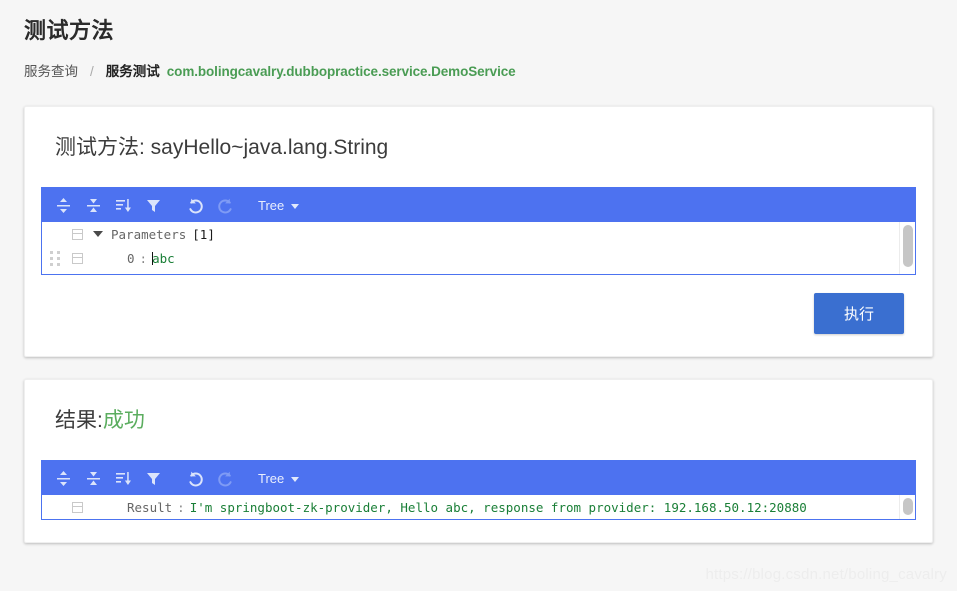  I want to click on test-method-heading-prefix: 测试方法:, so click(103, 147).